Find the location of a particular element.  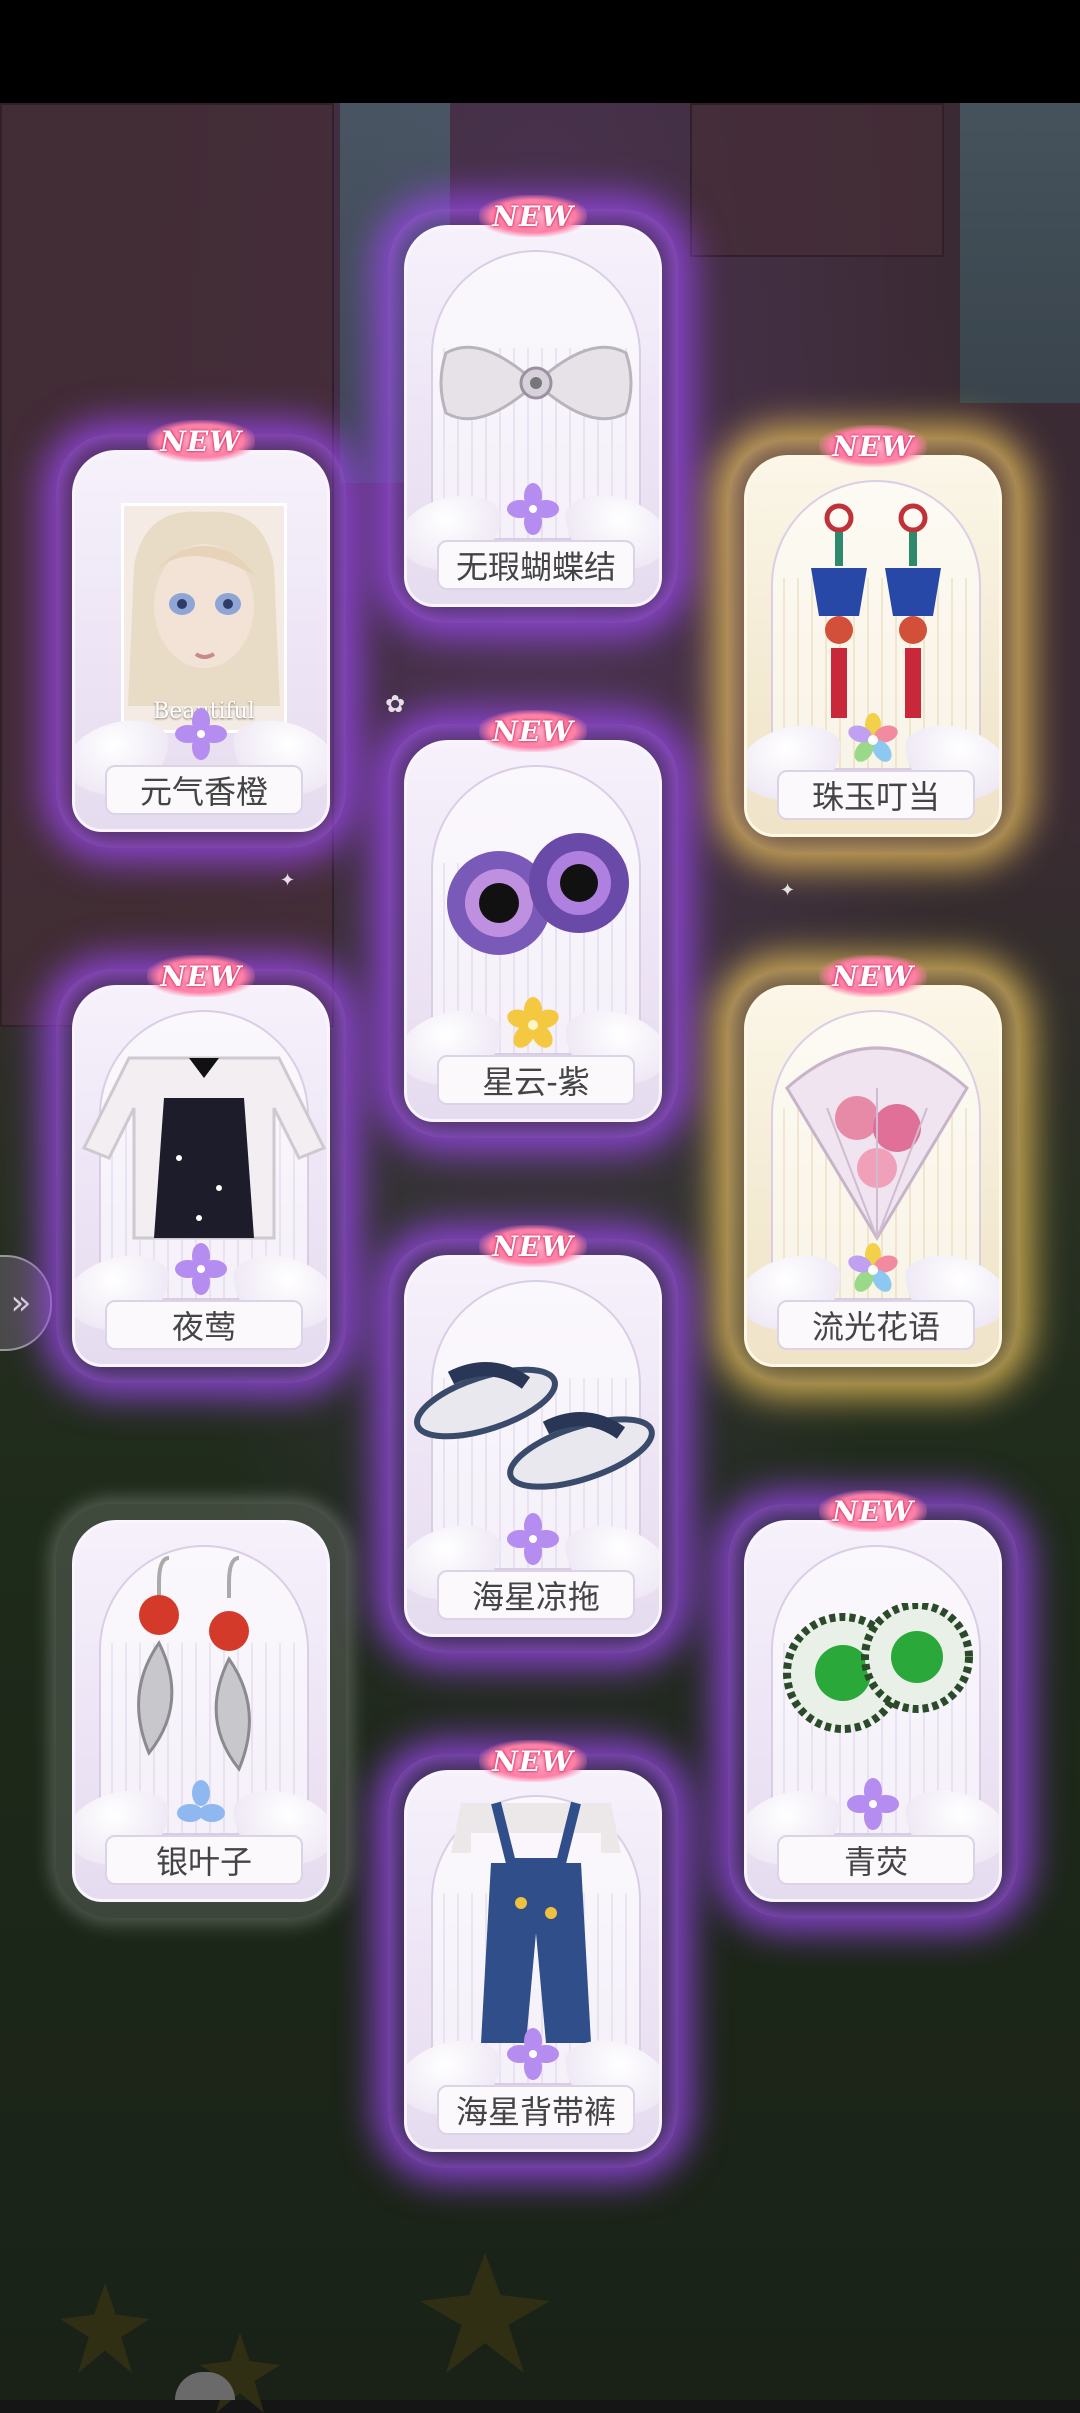

card-frame: 珠玉叮当 is located at coordinates (873, 646).